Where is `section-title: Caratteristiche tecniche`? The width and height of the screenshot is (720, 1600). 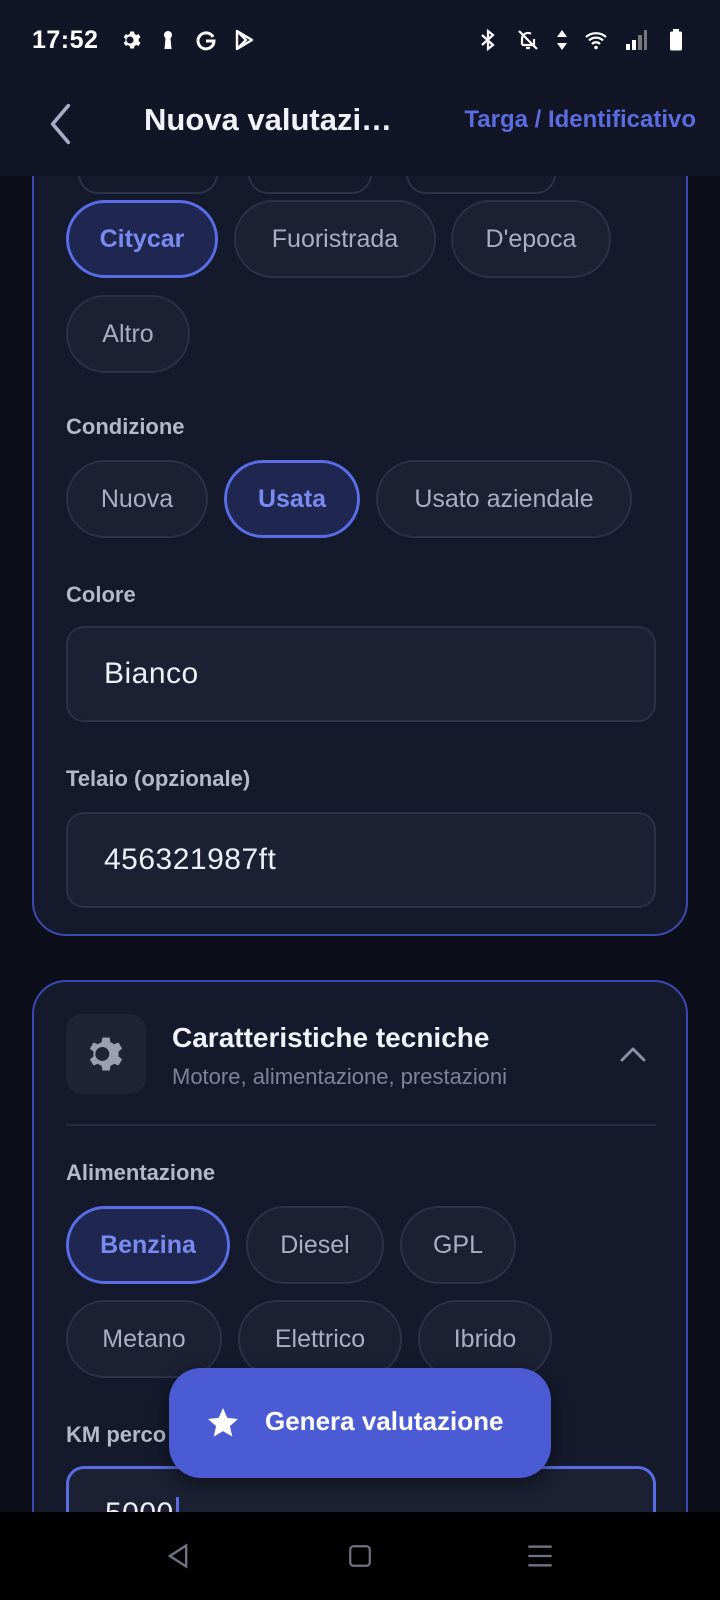 section-title: Caratteristiche tecniche is located at coordinates (331, 1037).